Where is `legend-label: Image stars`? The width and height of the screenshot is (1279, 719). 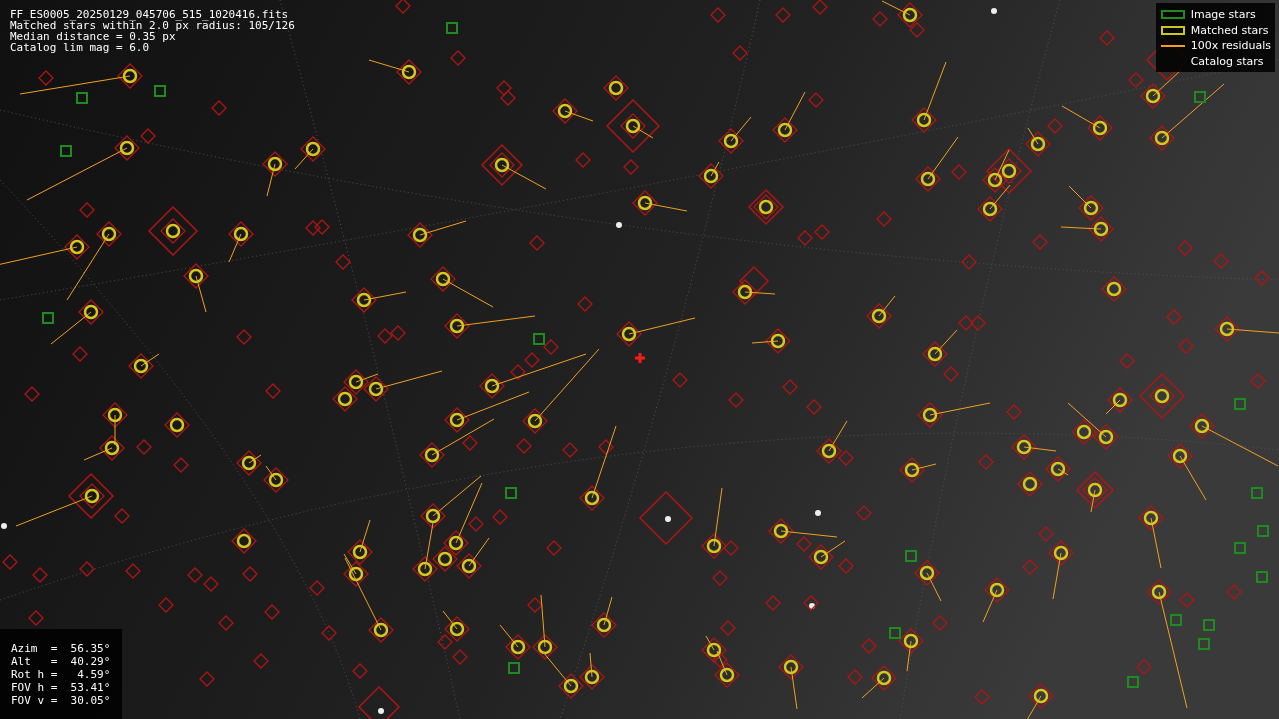
legend-label: Image stars is located at coordinates (1223, 15).